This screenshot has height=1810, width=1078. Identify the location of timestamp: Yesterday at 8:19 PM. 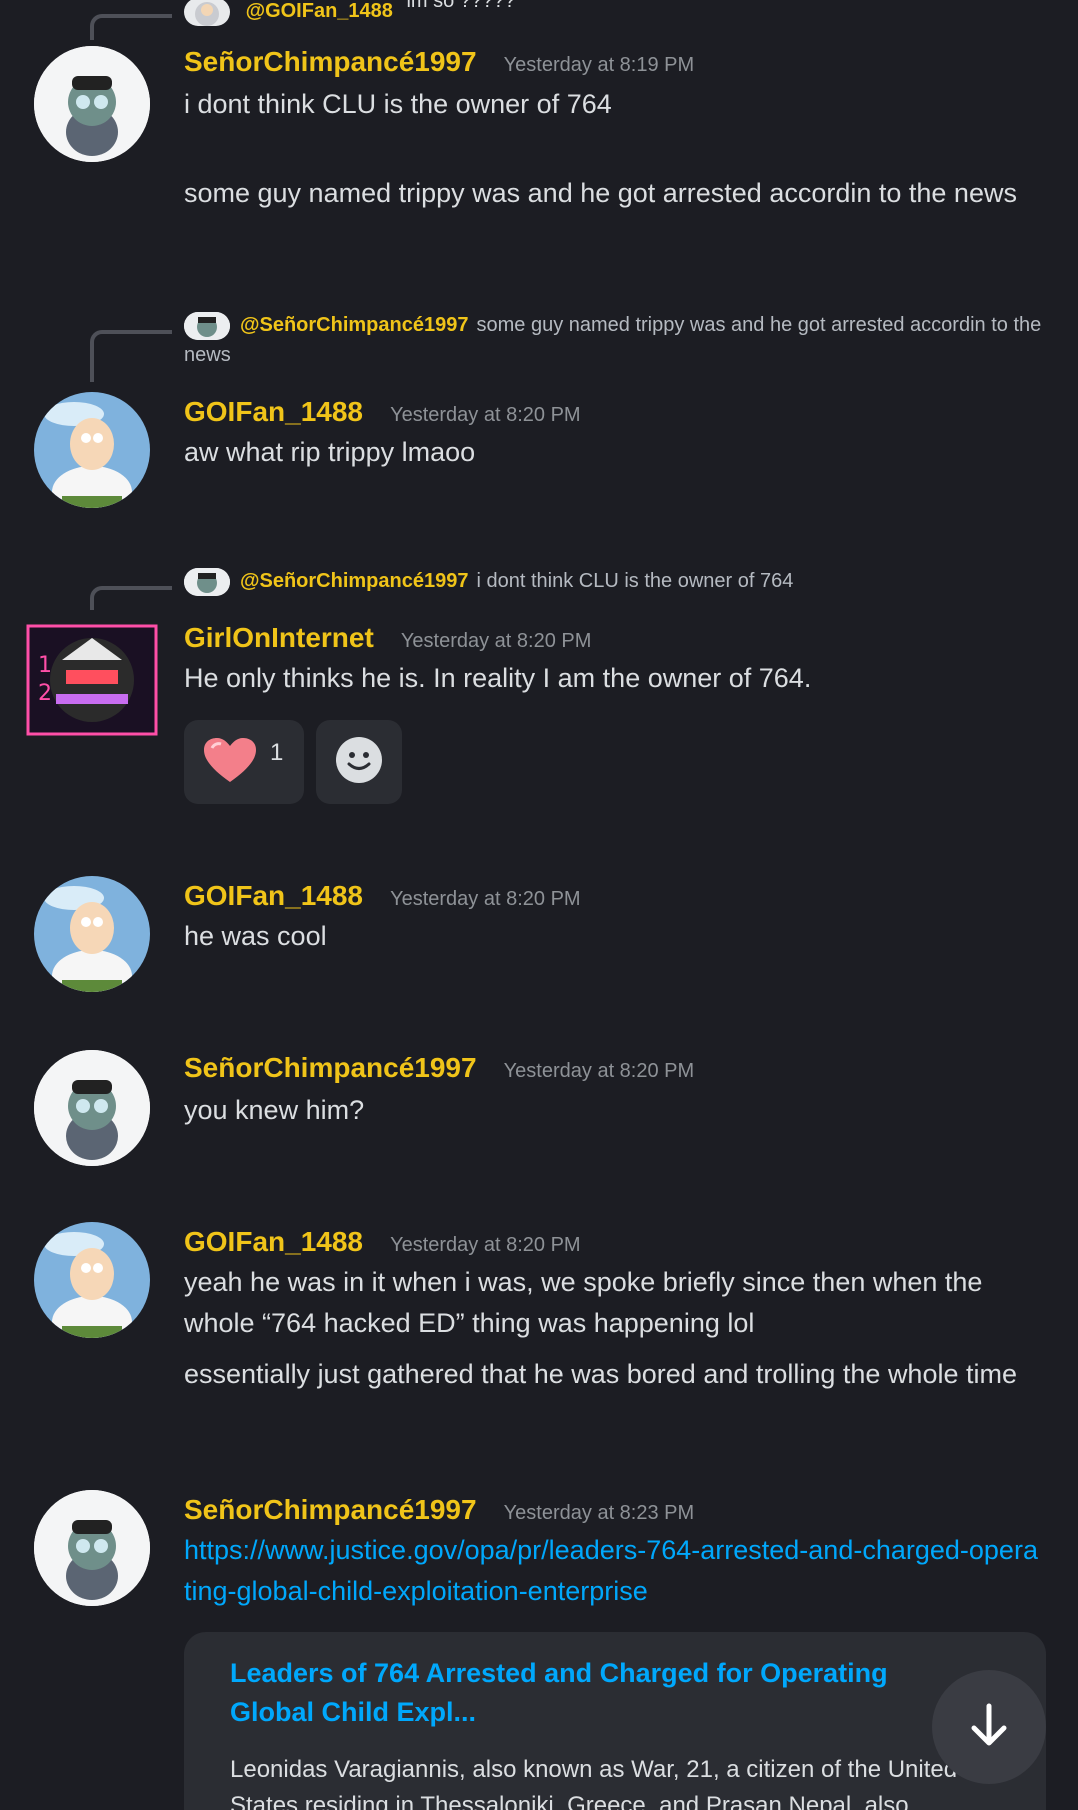
(599, 65).